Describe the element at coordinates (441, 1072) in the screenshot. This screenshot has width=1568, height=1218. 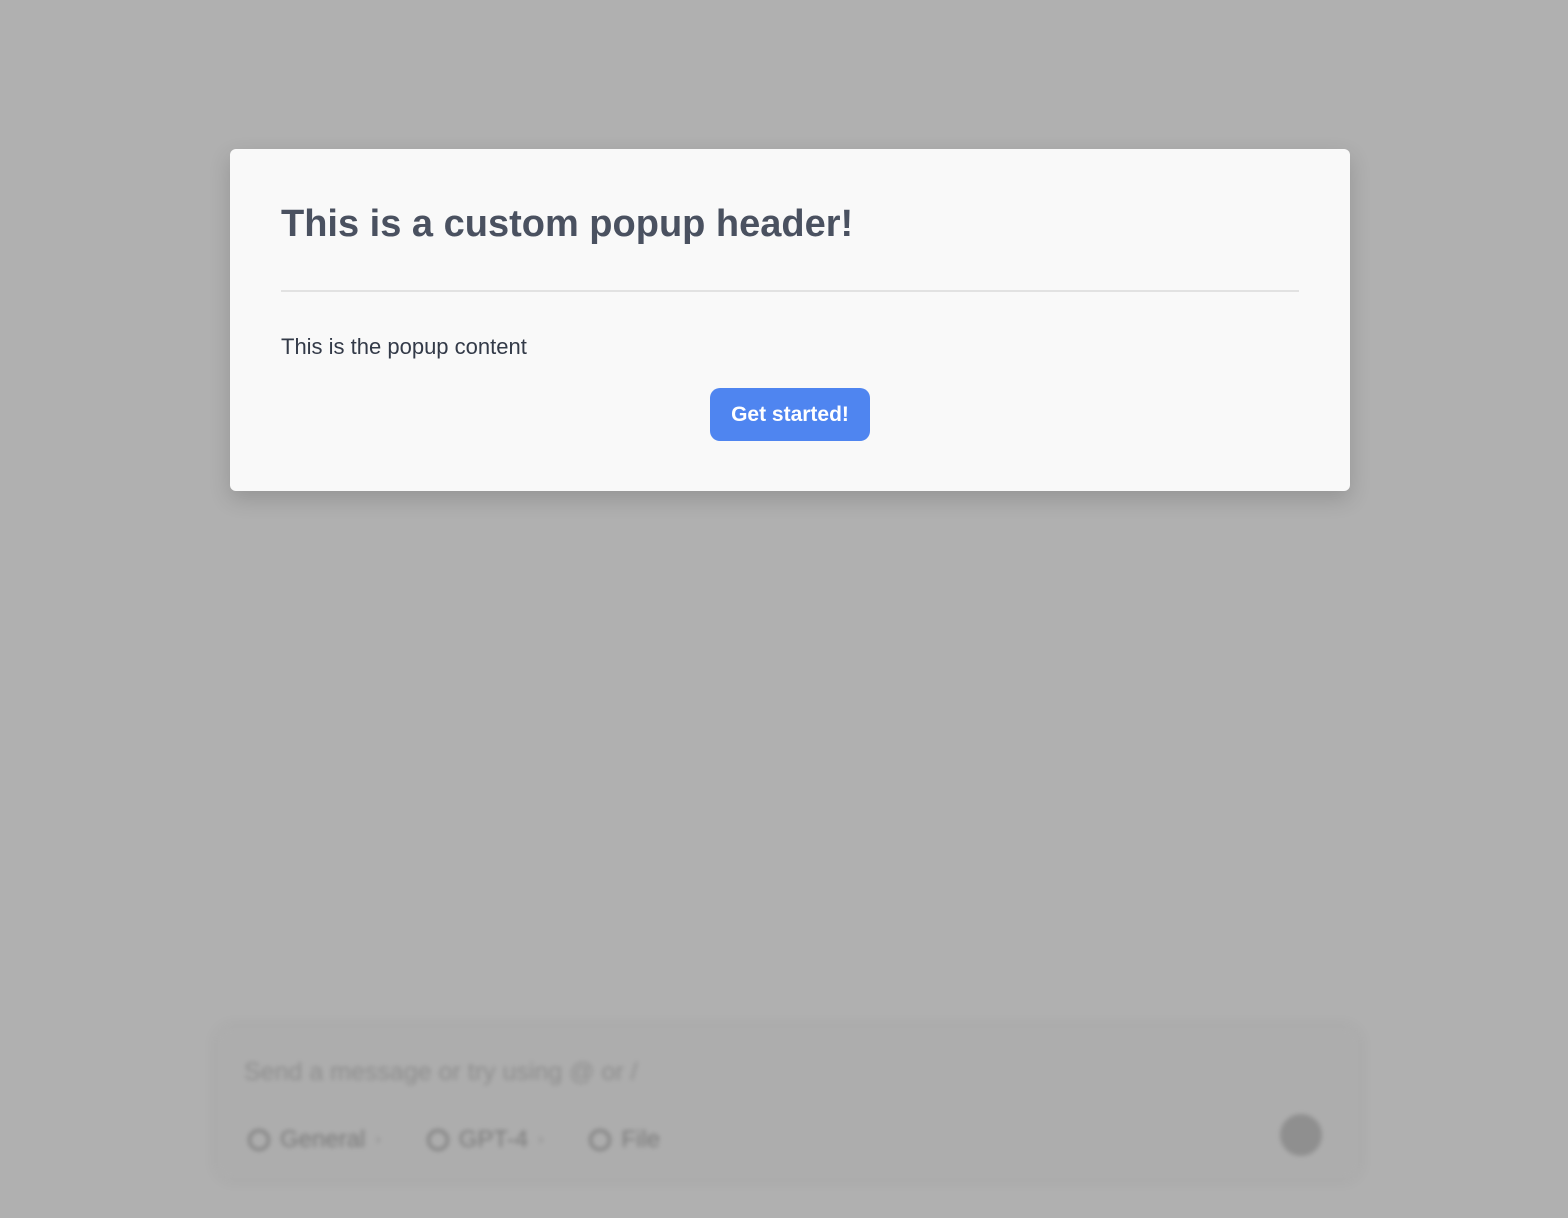
I see `message-input: Send a message or try using @ or /` at that location.